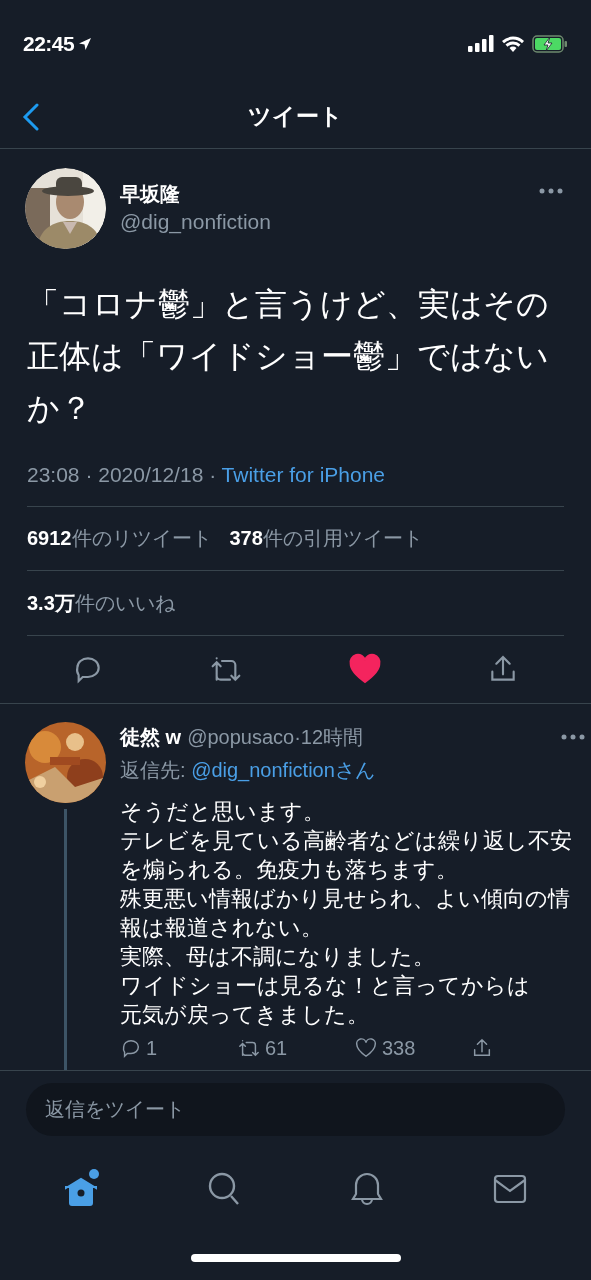  I want to click on reply-text: テレビを見ている高齢者などは繰り返し不安を煽られる。免疫力も落ちます。, so click(346, 855).